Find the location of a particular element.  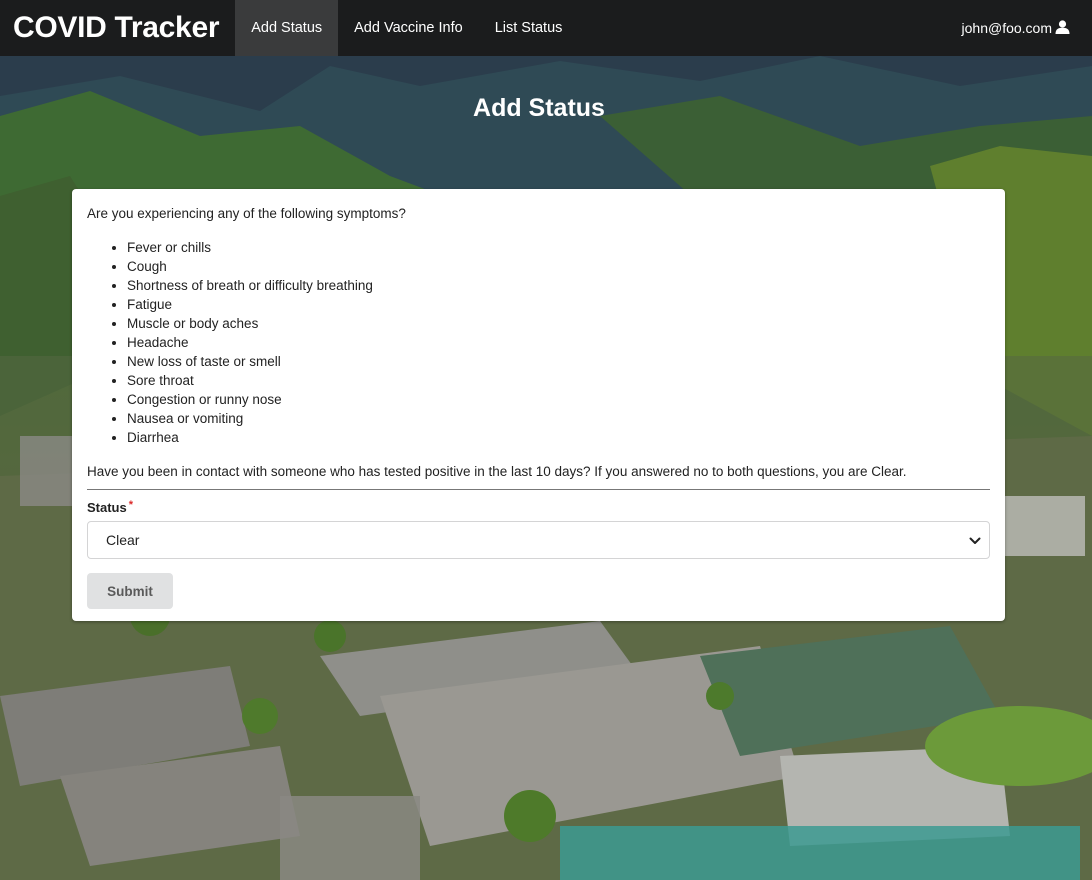

user-menu: john@foo.com is located at coordinates (1027, 28).